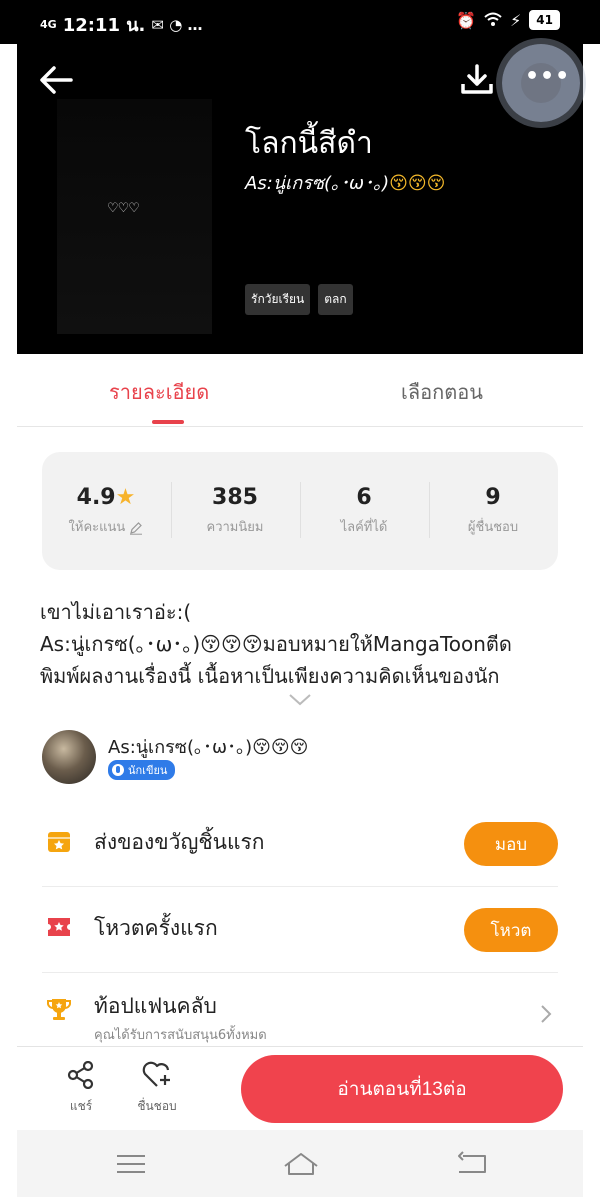  Describe the element at coordinates (511, 844) in the screenshot. I see `give-gift-button: มอบ` at that location.